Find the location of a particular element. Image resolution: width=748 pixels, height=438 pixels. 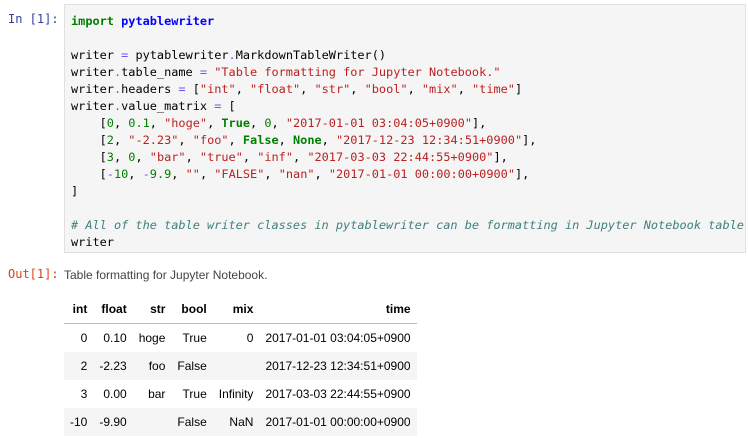

code-token: table_name is located at coordinates (160, 72).